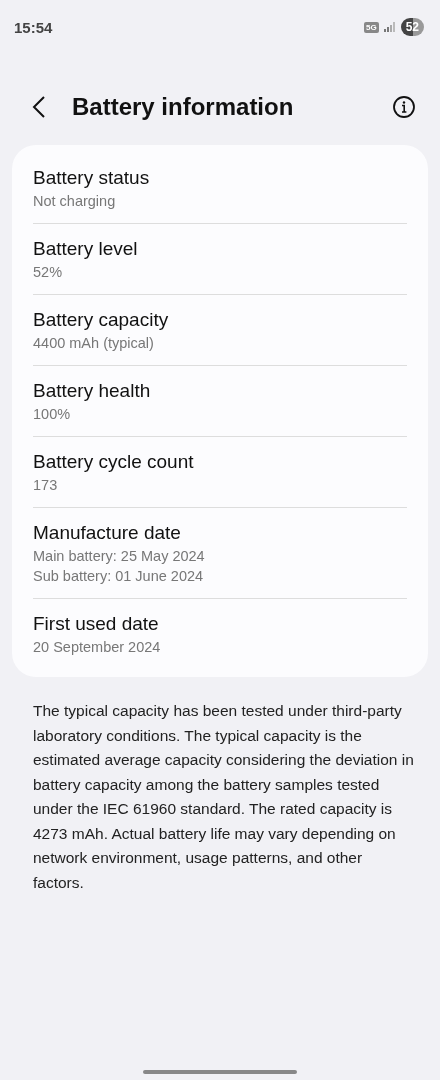 This screenshot has height=1080, width=440. Describe the element at coordinates (33, 27) in the screenshot. I see `status-time: 15:54` at that location.